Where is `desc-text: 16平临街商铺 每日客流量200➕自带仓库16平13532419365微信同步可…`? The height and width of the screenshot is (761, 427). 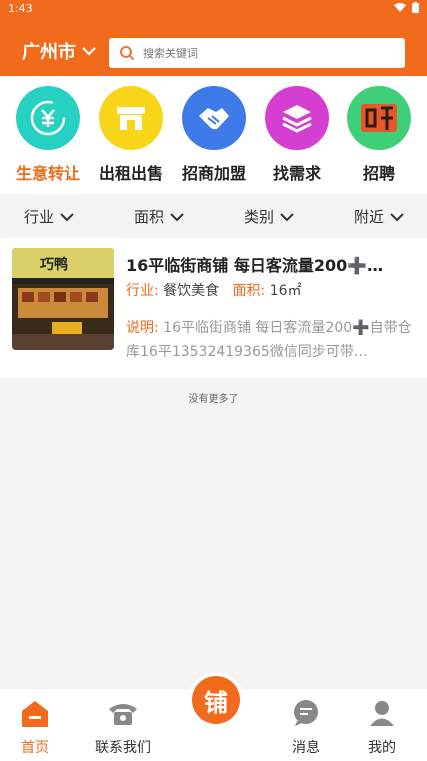 desc-text: 16平临街商铺 每日客流量200➕自带仓库16平13532419365微信同步可… is located at coordinates (269, 340).